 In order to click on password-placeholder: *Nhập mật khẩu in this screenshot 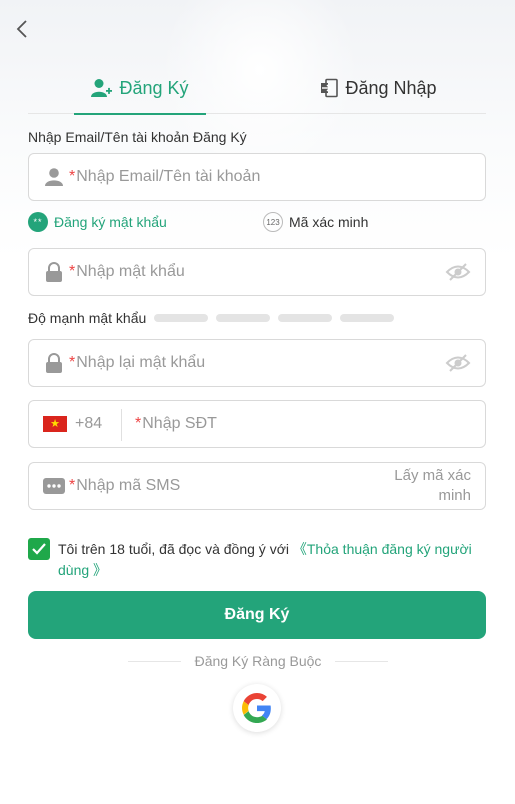, I will do `click(127, 272)`.